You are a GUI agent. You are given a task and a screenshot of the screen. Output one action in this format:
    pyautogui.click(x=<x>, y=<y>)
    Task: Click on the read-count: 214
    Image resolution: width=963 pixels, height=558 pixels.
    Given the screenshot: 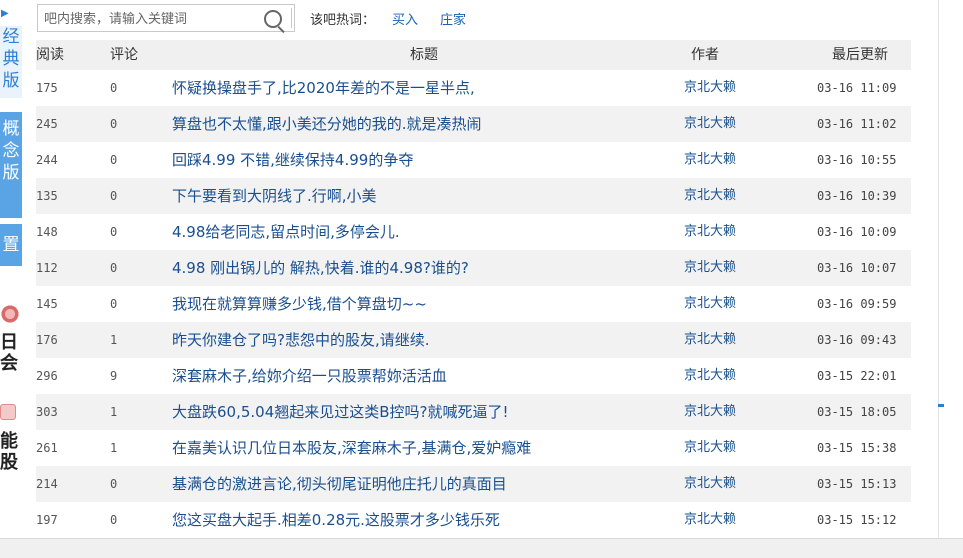 What is the action you would take?
    pyautogui.click(x=47, y=484)
    